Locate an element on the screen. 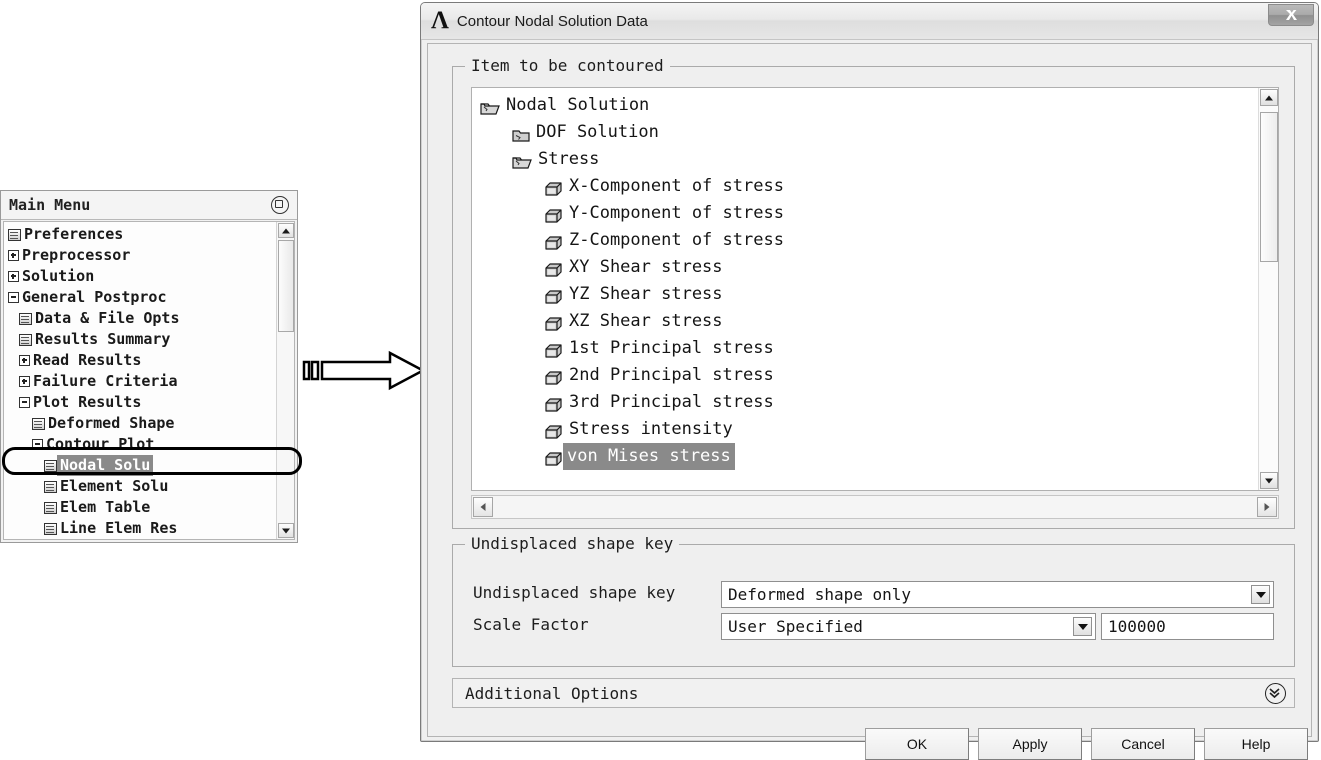 The height and width of the screenshot is (760, 1321). scale-factor-input-value: 100000 is located at coordinates (1137, 626).